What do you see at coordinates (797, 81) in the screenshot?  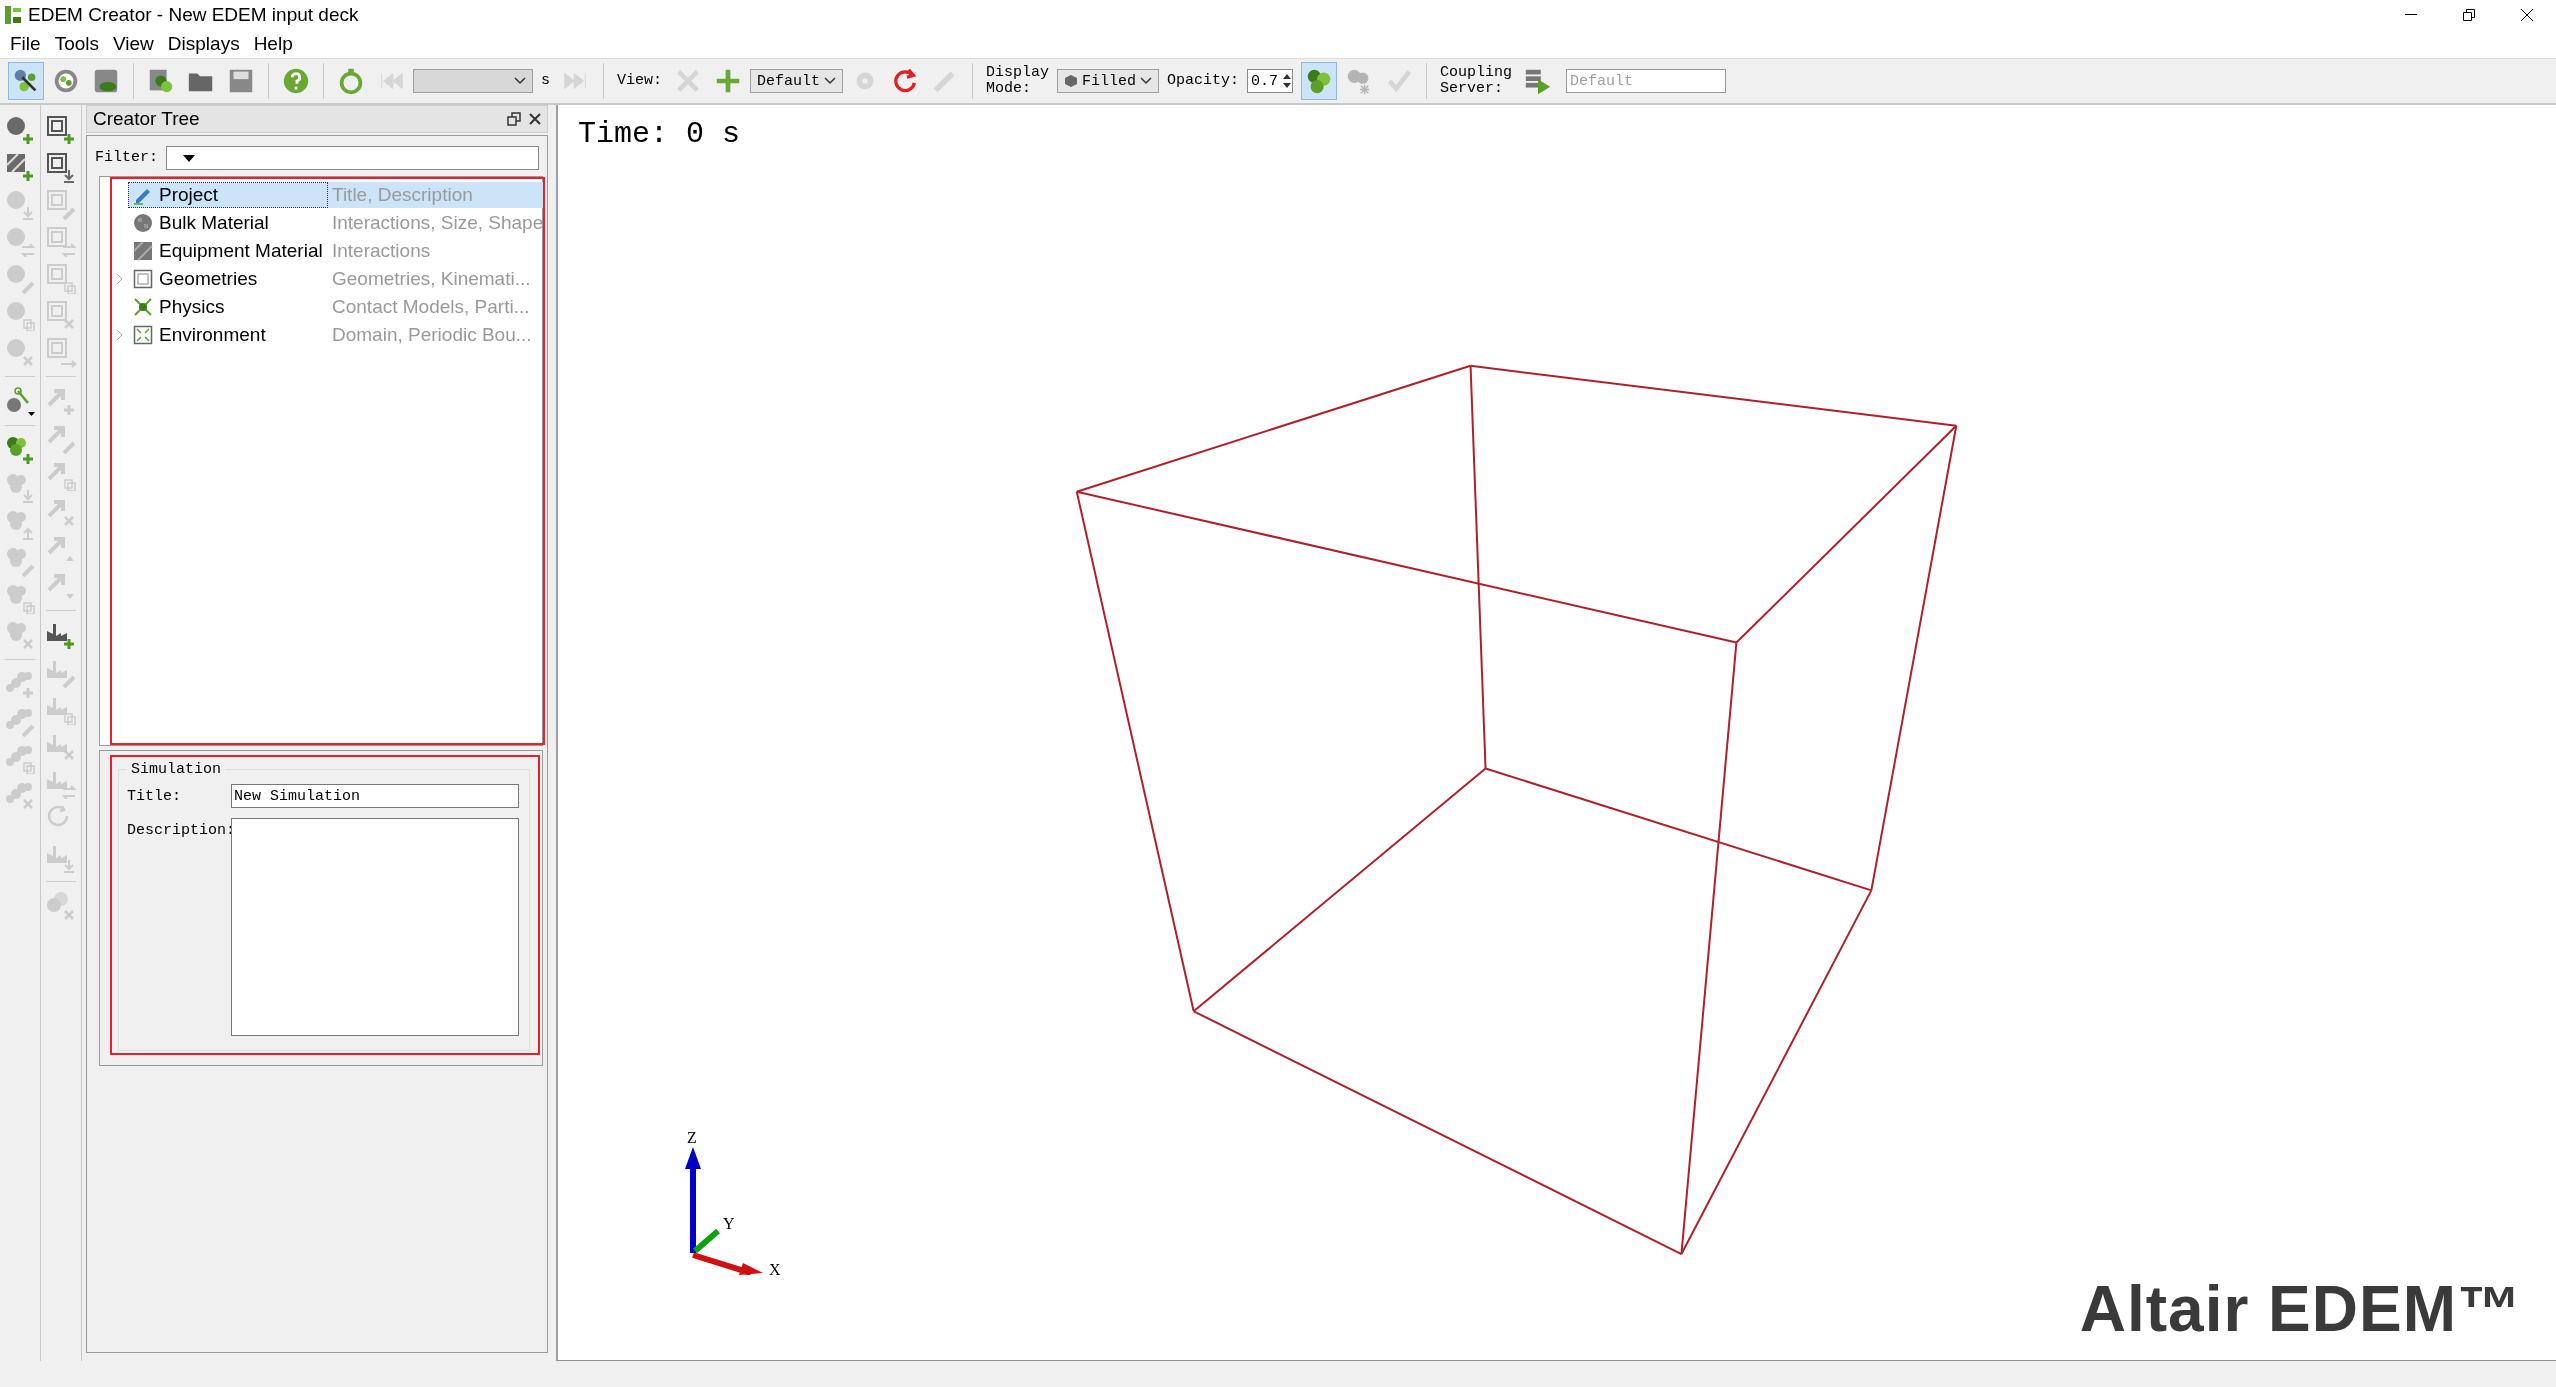 I see `dropdown: Default` at bounding box center [797, 81].